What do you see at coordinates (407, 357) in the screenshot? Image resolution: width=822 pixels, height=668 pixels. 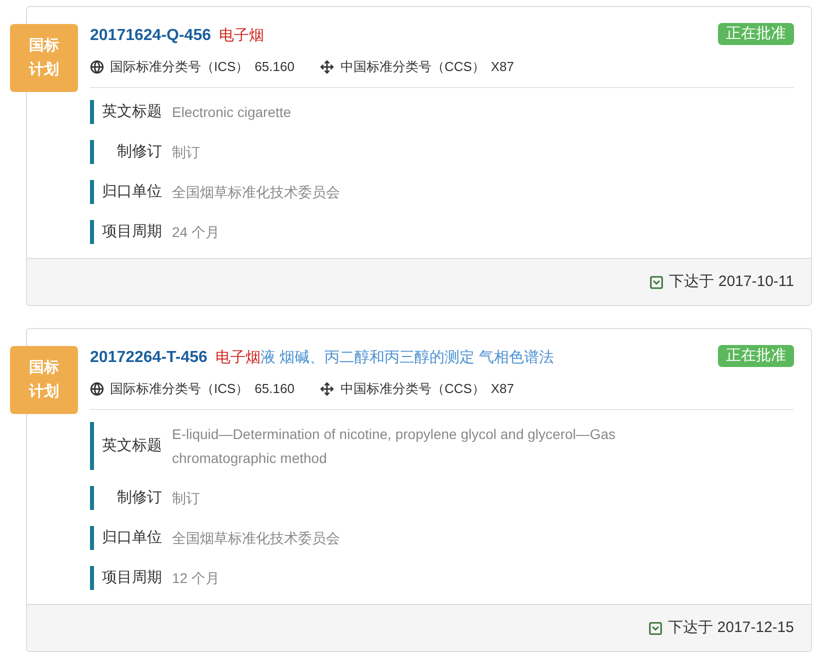 I see `standard-title-part: 液 烟碱、丙二醇和丙三醇的测定 气相色谱法` at bounding box center [407, 357].